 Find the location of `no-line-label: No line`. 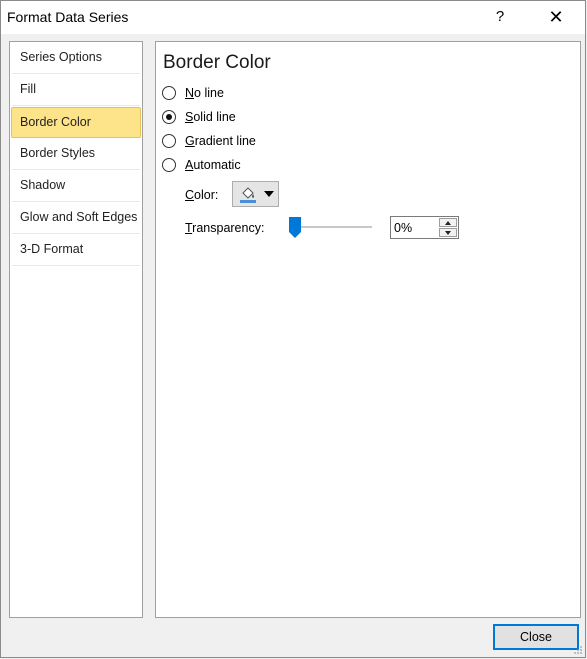

no-line-label: No line is located at coordinates (204, 93).